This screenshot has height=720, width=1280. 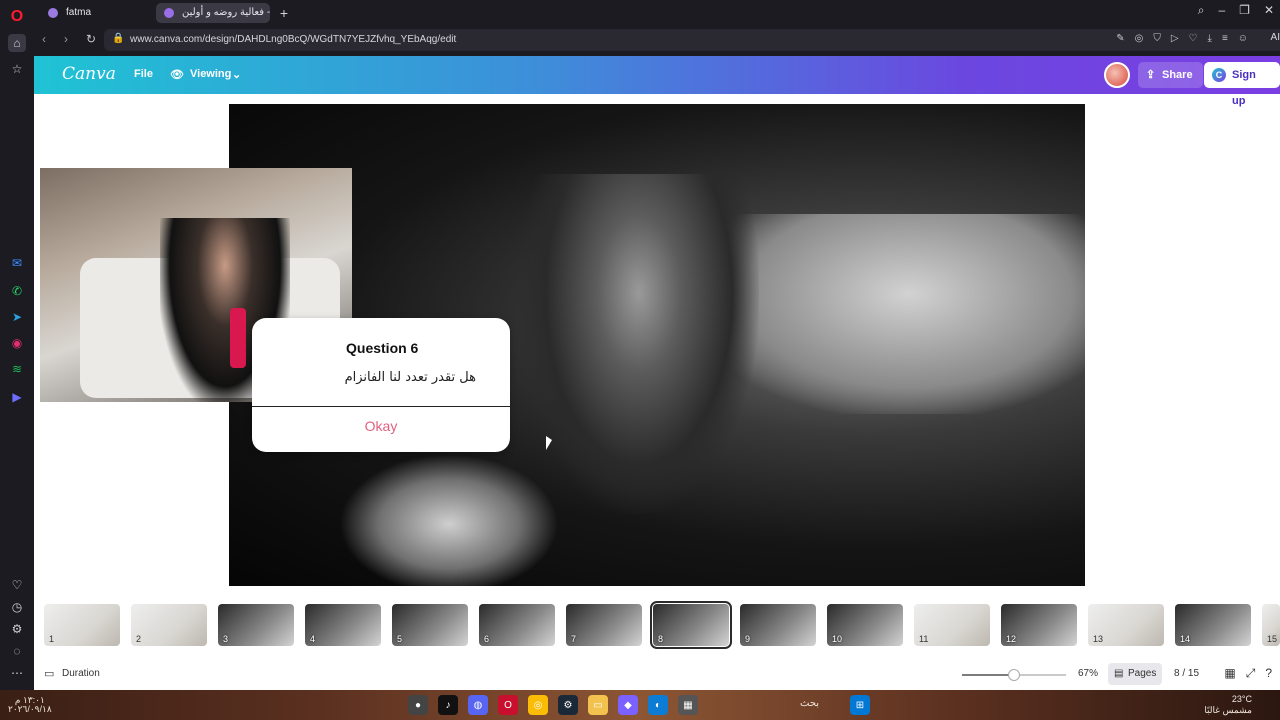 I want to click on menu-icon: ≡, so click(x=1225, y=38).